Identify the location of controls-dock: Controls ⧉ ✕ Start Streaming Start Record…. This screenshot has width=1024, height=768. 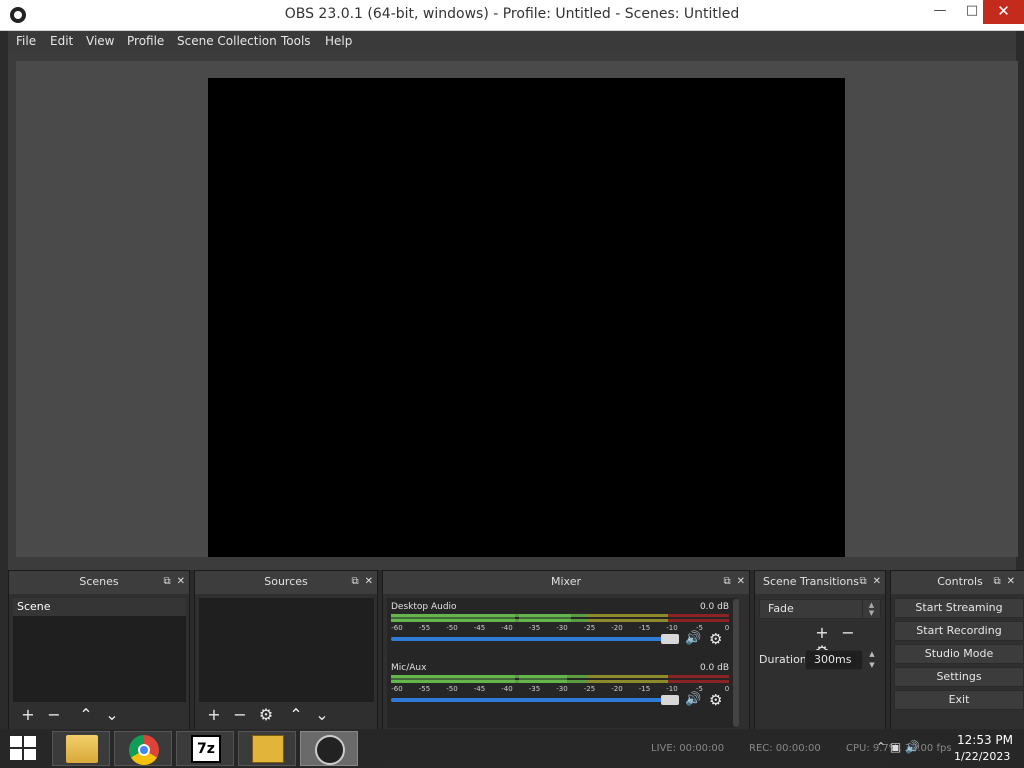
(957, 651).